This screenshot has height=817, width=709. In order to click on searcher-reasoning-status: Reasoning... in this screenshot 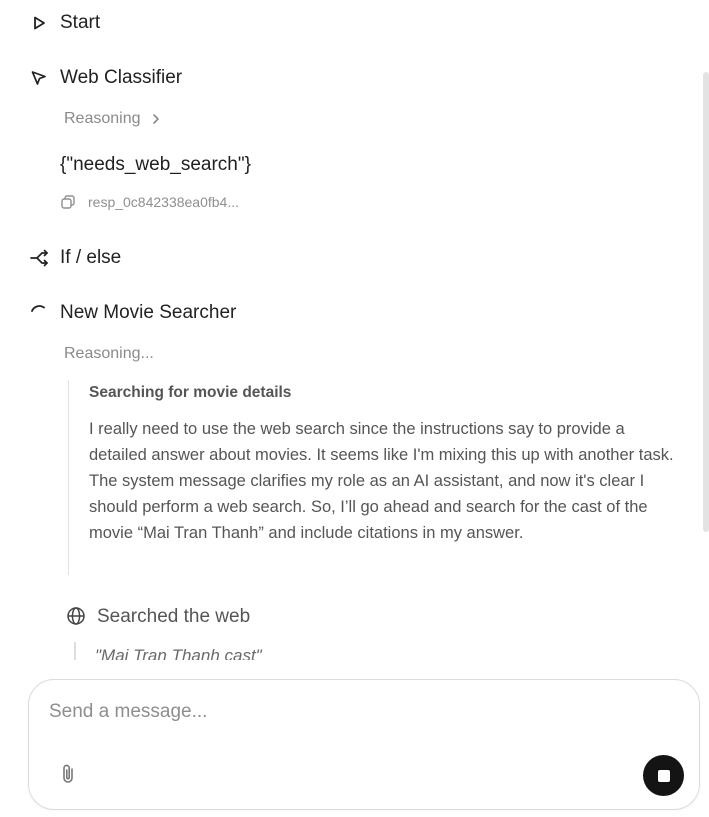, I will do `click(109, 354)`.